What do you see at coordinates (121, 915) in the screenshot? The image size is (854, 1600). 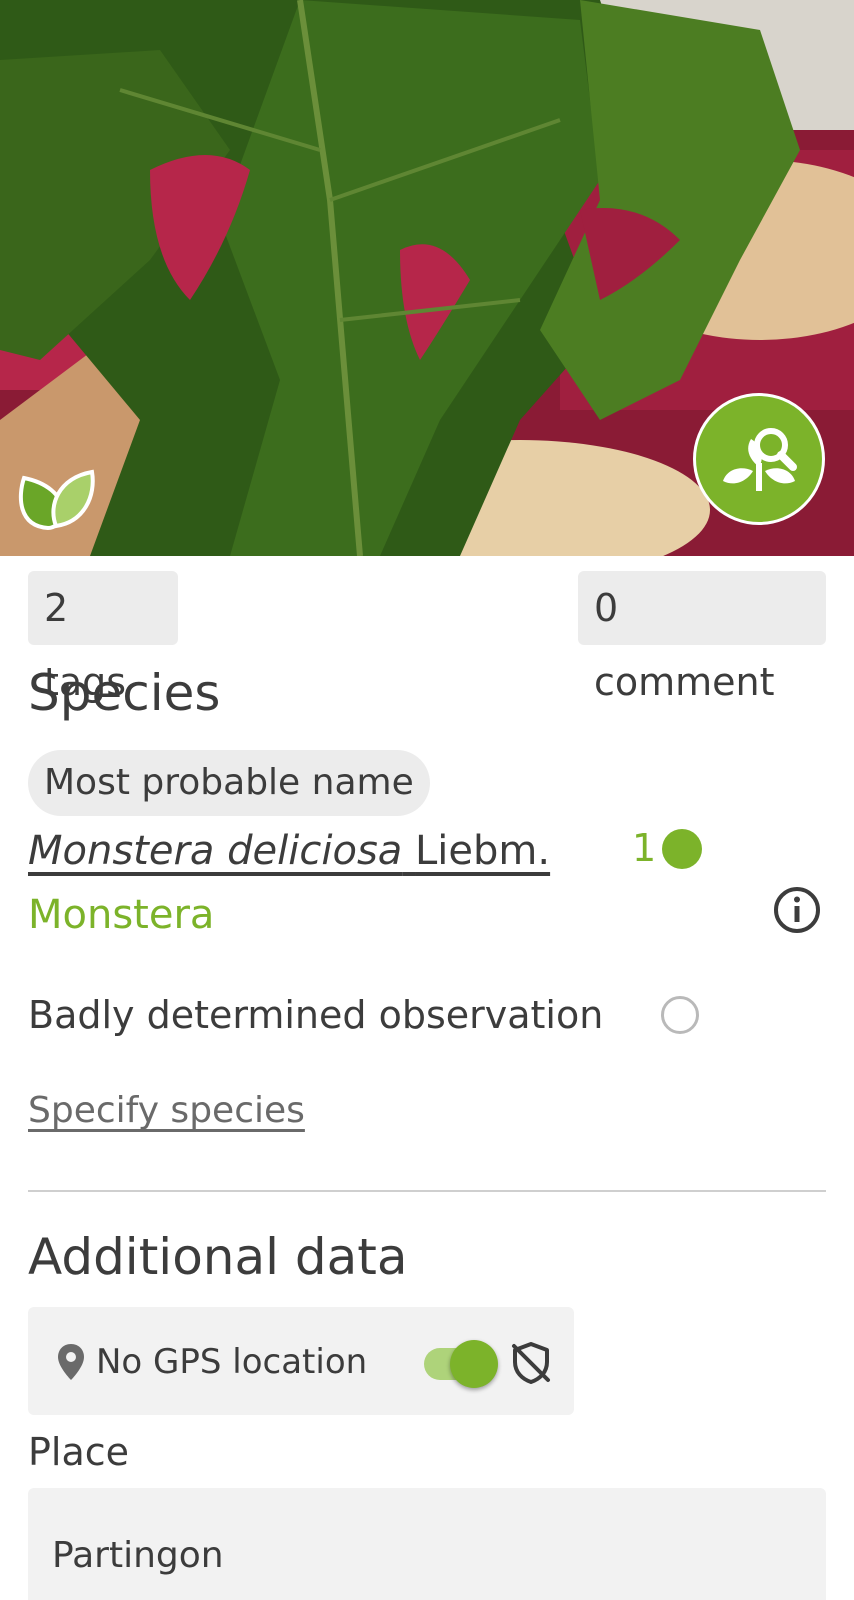 I see `species-common-name: Monstera` at bounding box center [121, 915].